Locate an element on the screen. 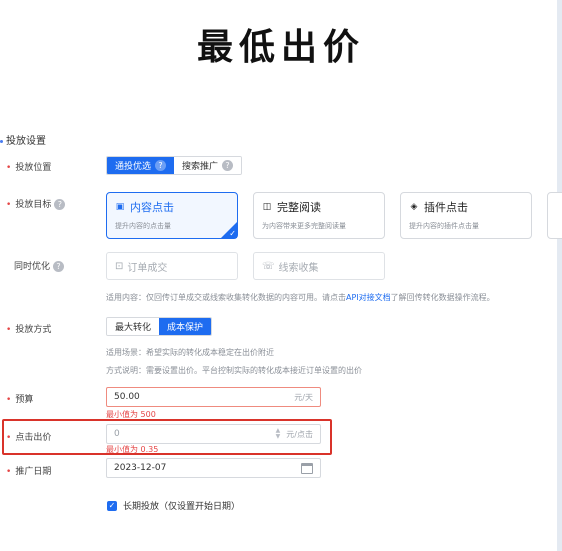  long-term-option: ✓ 长期投放（仅设置开始日期） is located at coordinates (173, 505).